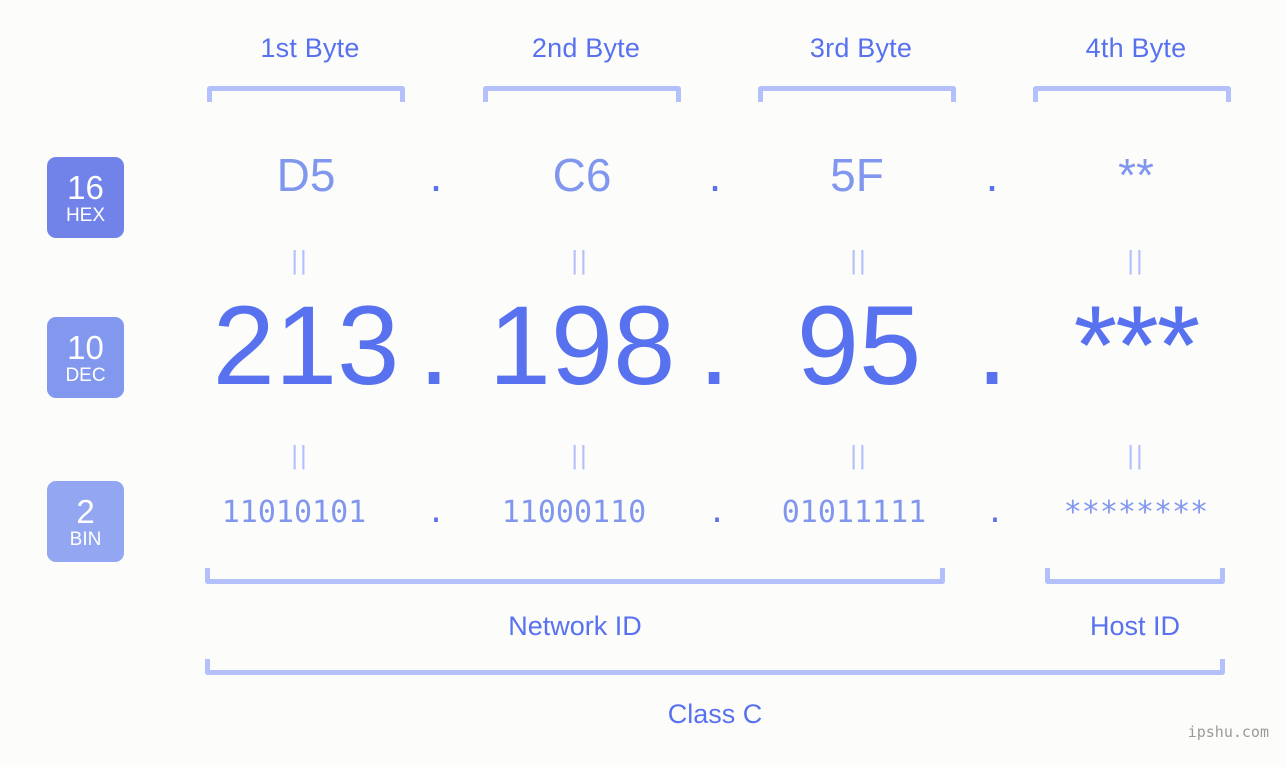  What do you see at coordinates (294, 512) in the screenshot?
I see `bin-byte-1: 11010101` at bounding box center [294, 512].